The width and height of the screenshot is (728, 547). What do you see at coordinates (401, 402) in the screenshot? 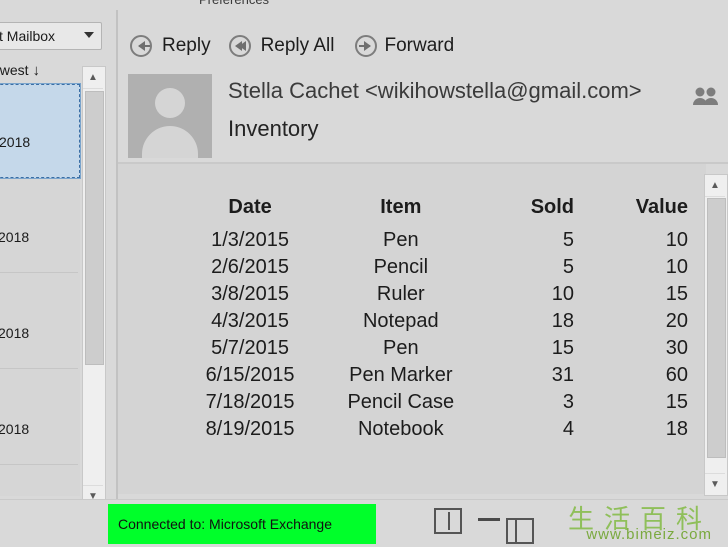
I see `cell-item: Pencil Case` at bounding box center [401, 402].